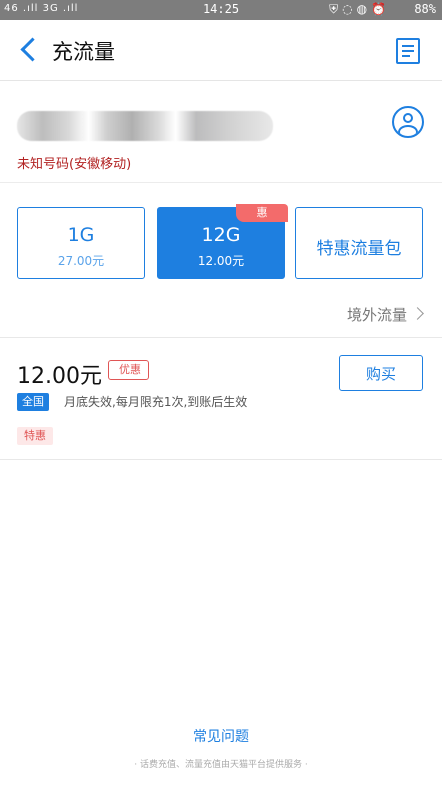 The height and width of the screenshot is (789, 442). I want to click on nfc-icon: ◌, so click(349, 9).